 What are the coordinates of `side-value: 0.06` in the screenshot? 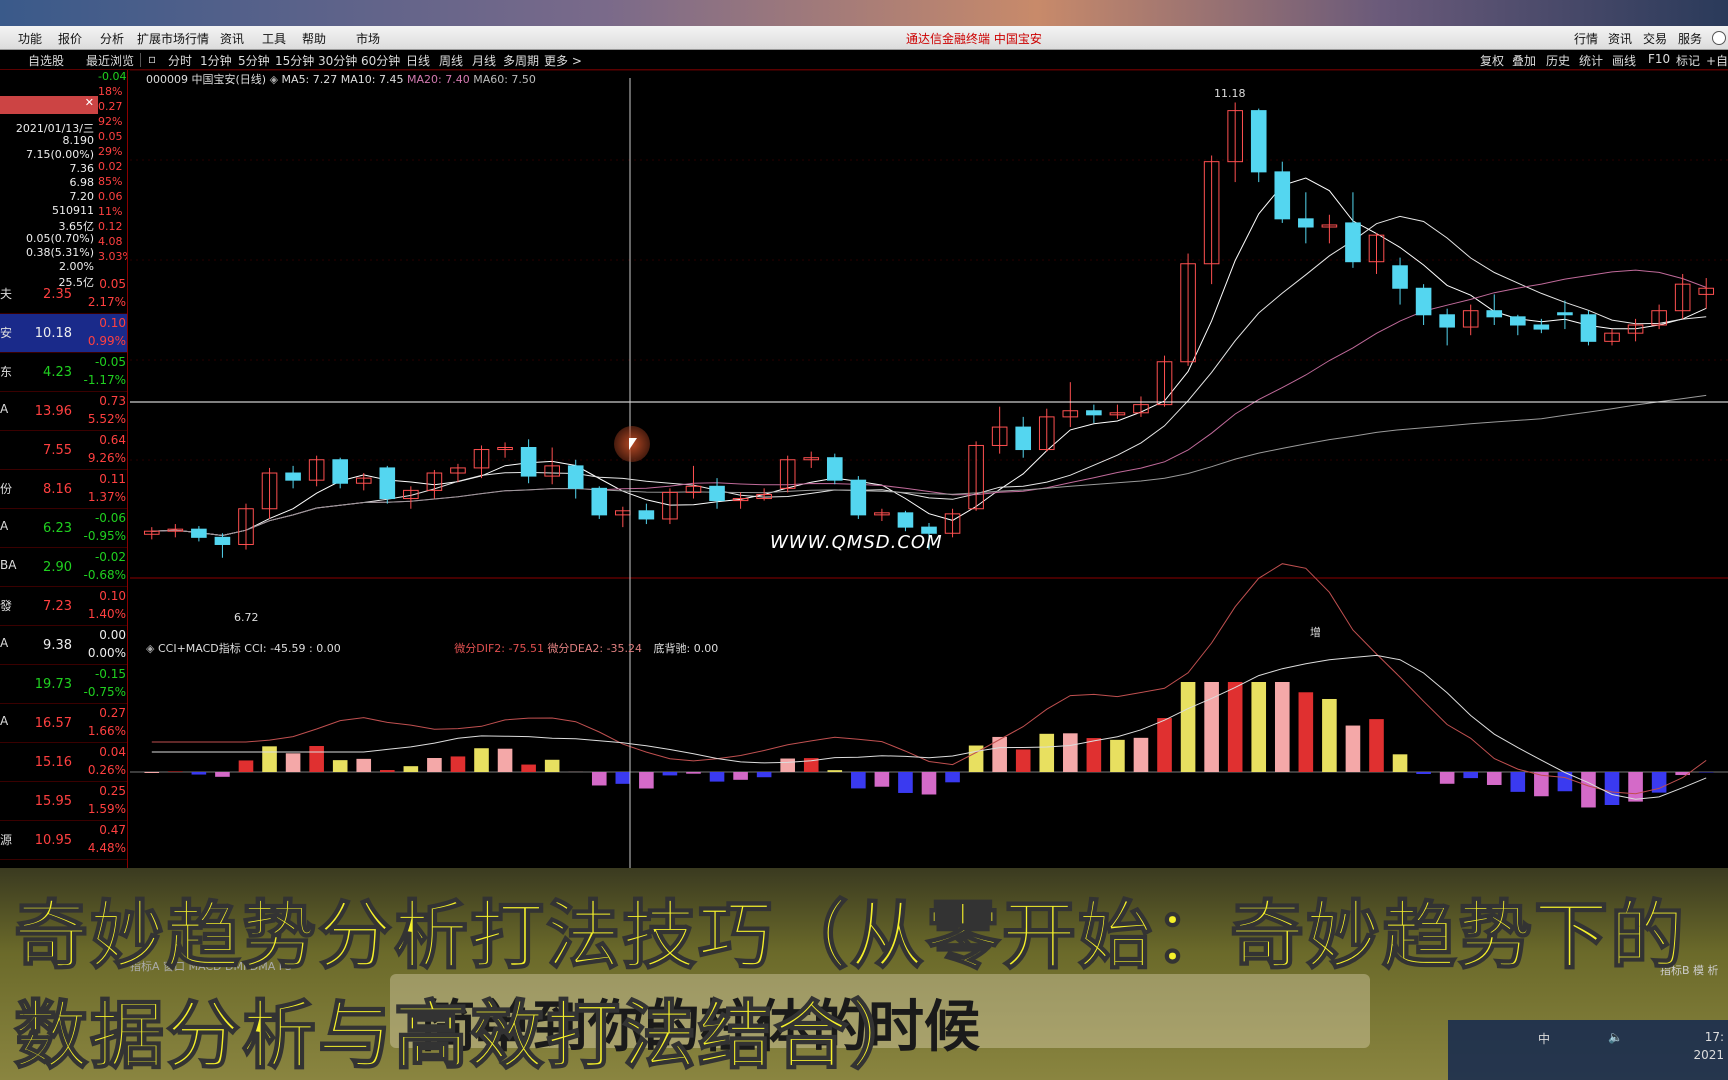 It's located at (110, 196).